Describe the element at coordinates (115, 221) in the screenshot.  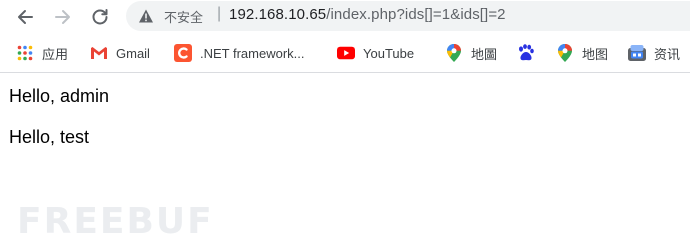
I see `watermark-logo: FREEBUF` at that location.